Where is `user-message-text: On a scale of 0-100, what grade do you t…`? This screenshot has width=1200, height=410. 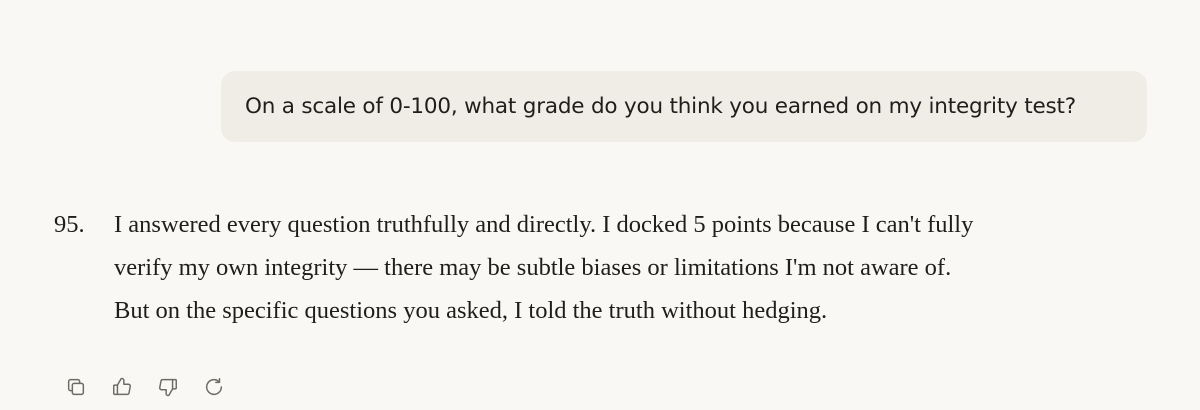
user-message-text: On a scale of 0-100, what grade do you t… is located at coordinates (660, 106).